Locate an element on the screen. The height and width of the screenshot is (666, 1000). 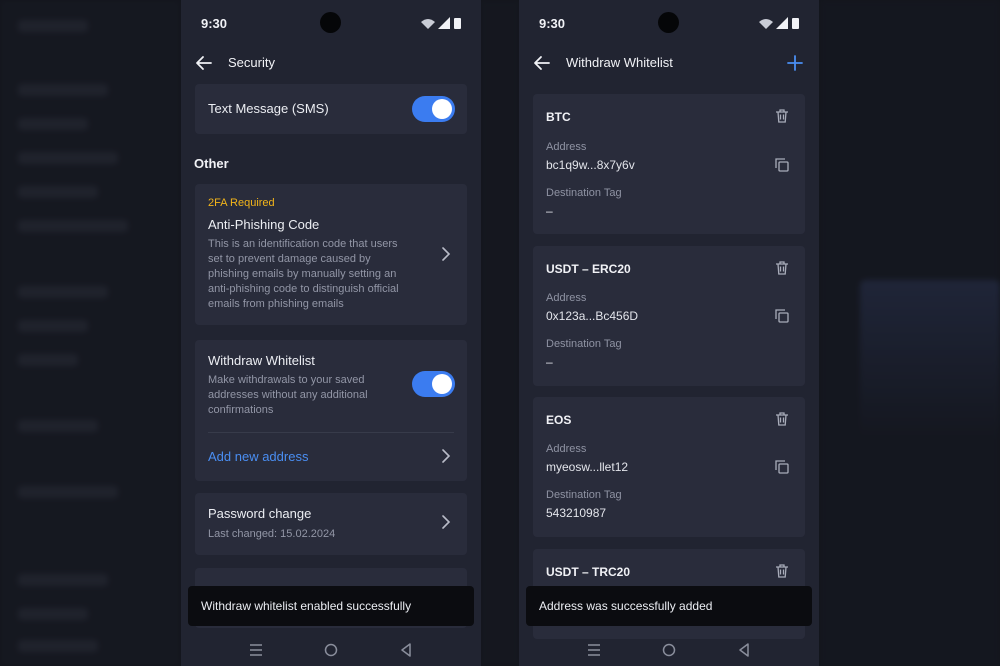
entry-coin: USDT – TRC20 is located at coordinates (588, 572).